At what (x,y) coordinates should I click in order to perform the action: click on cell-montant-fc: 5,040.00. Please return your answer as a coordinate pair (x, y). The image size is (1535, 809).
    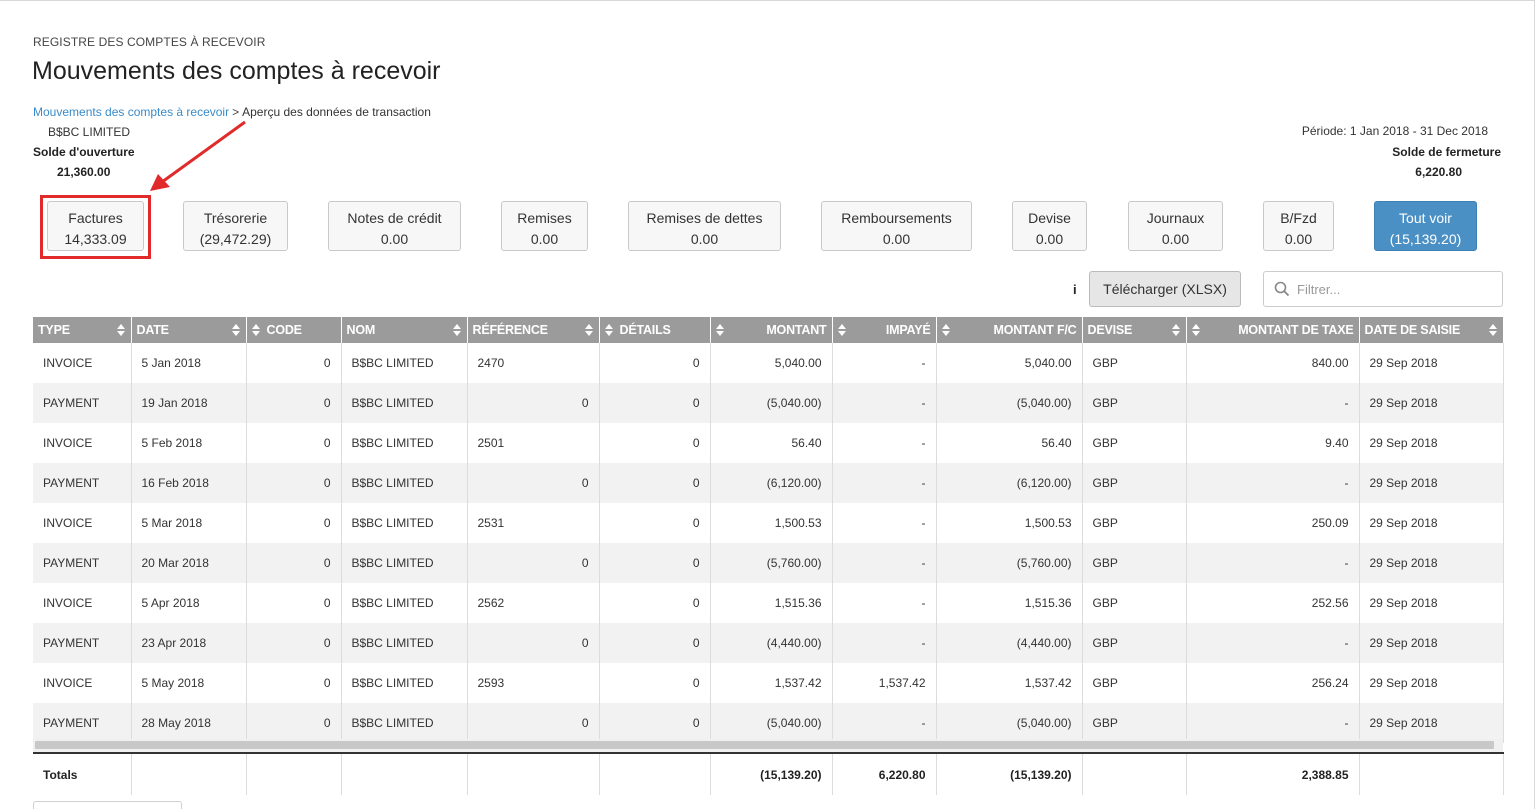
    Looking at the image, I should click on (1009, 363).